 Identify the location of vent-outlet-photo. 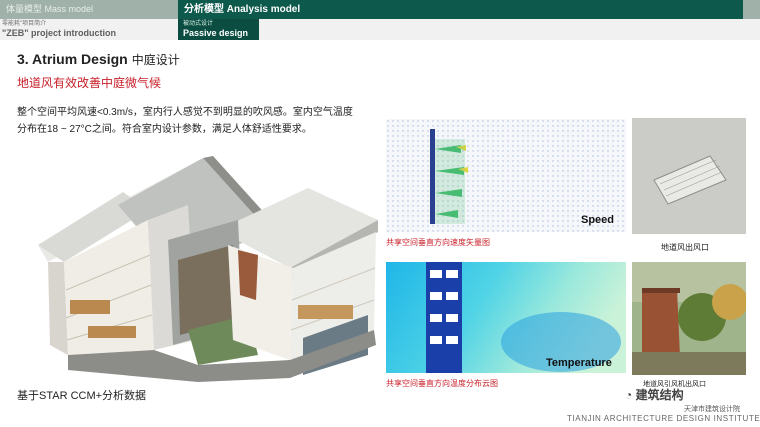
(689, 176).